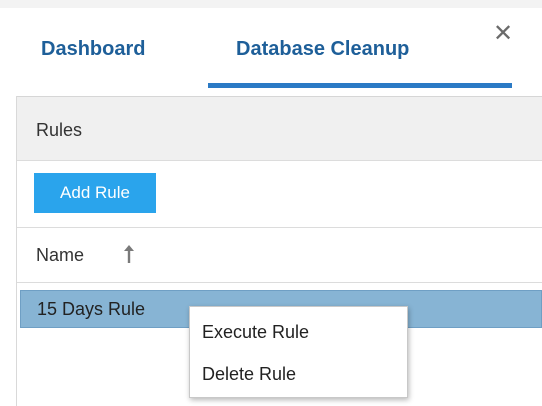 Image resolution: width=542 pixels, height=406 pixels. Describe the element at coordinates (360, 85) in the screenshot. I see `active-tab-indicator` at that location.